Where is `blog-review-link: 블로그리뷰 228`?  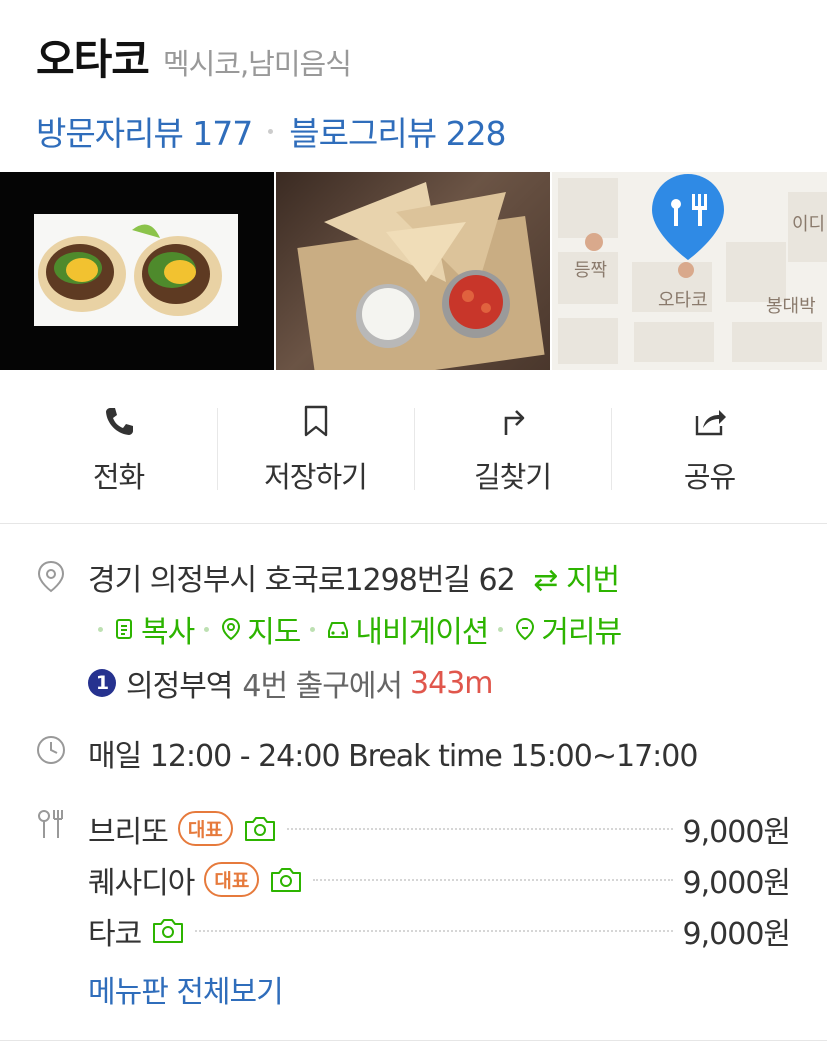 blog-review-link: 블로그리뷰 228 is located at coordinates (397, 131).